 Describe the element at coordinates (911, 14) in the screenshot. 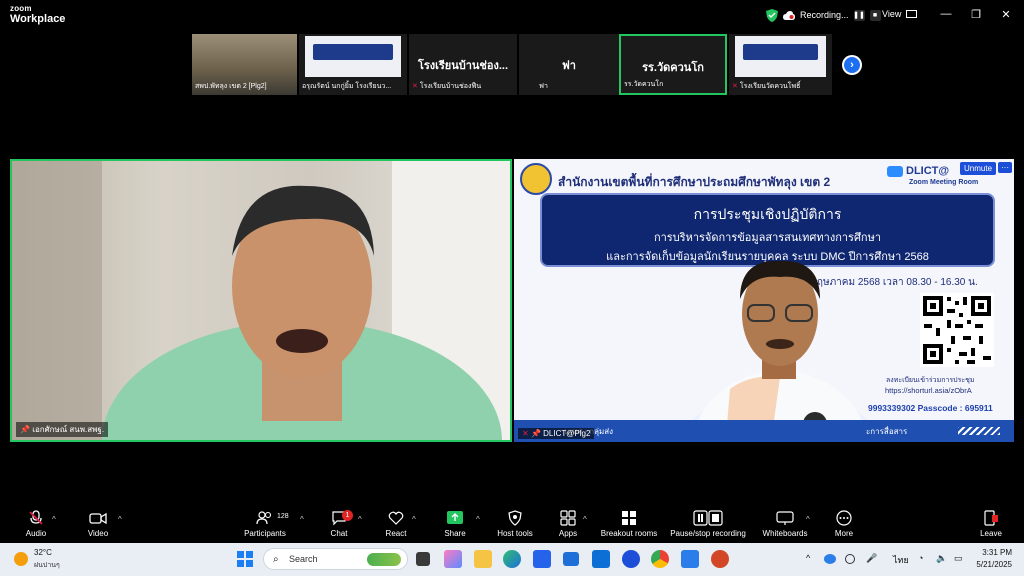

I see `view-grid-icon` at that location.